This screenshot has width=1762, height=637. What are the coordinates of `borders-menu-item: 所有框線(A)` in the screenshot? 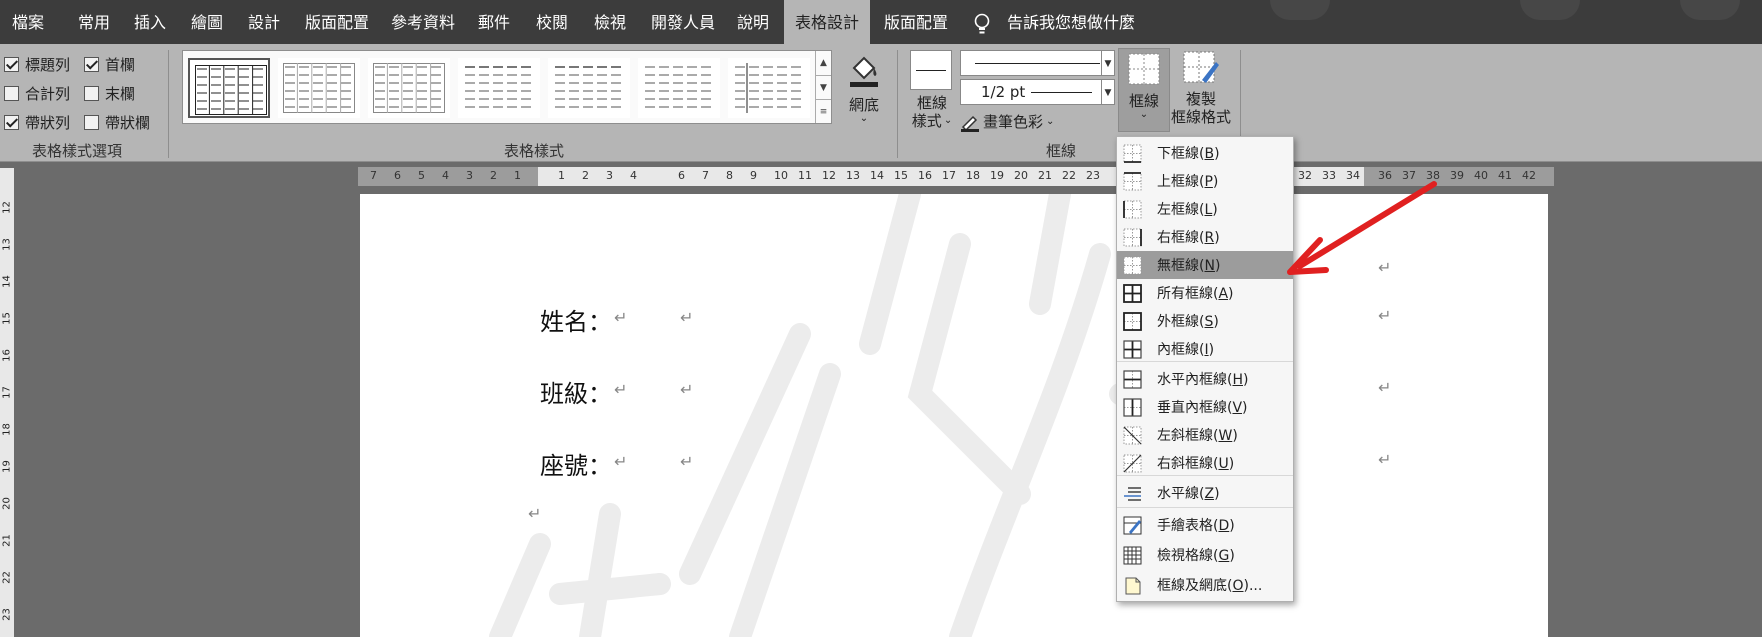 It's located at (1205, 293).